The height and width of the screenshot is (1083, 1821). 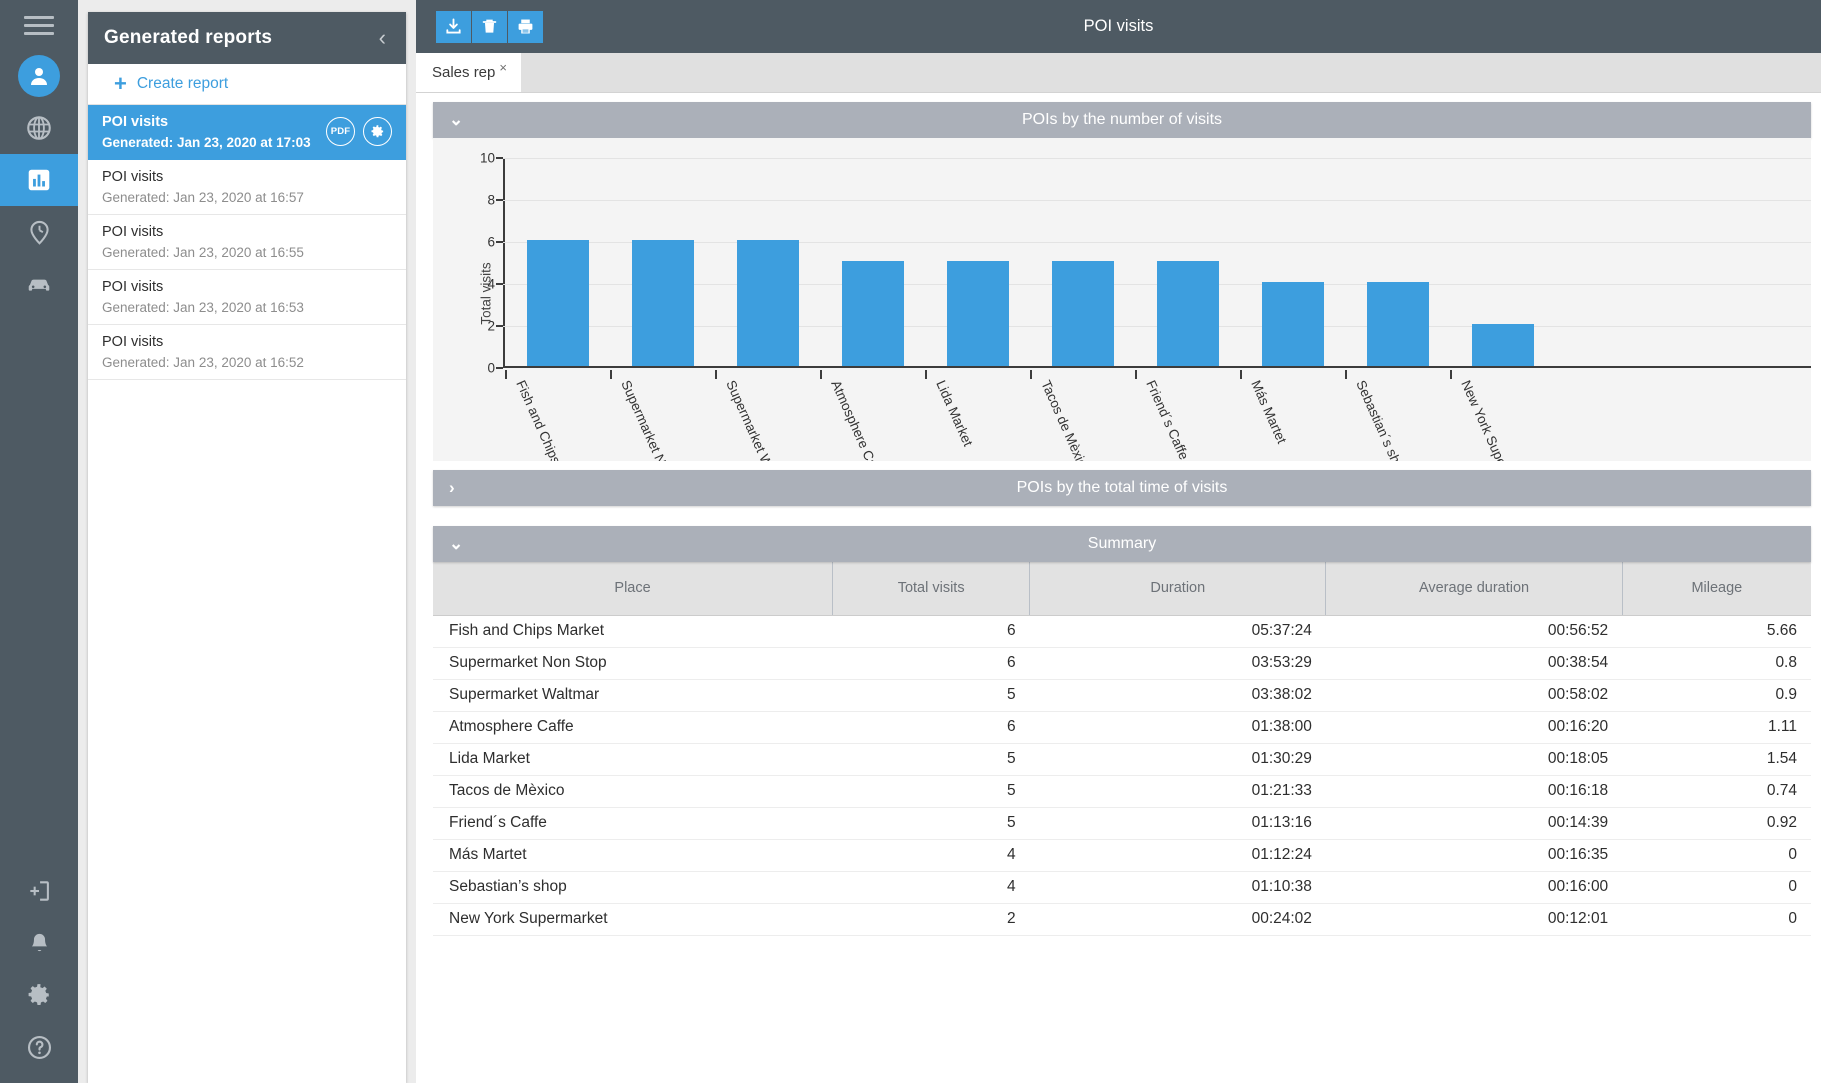 What do you see at coordinates (340, 131) in the screenshot?
I see `pdf-icon: PDF` at bounding box center [340, 131].